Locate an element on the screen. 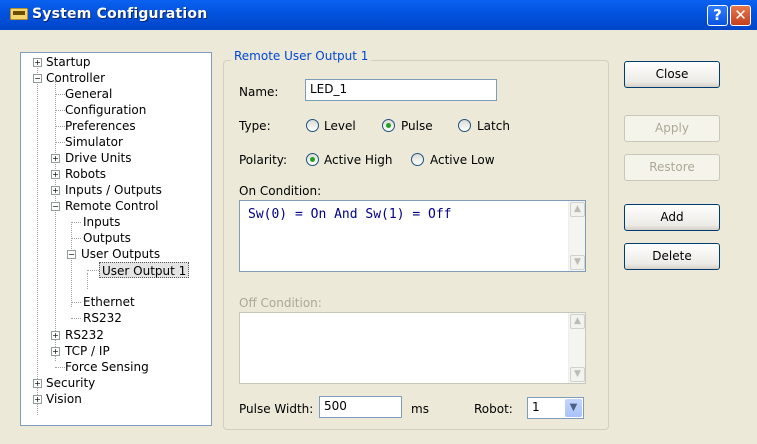 Image resolution: width=757 pixels, height=444 pixels. chevron-down-icon: ▼ is located at coordinates (573, 408).